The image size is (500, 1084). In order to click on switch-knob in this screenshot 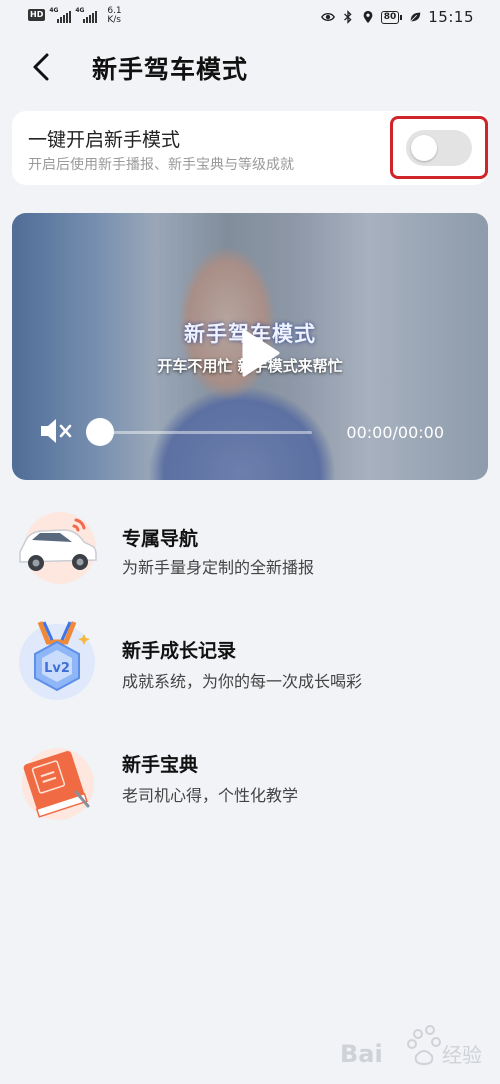, I will do `click(424, 148)`.